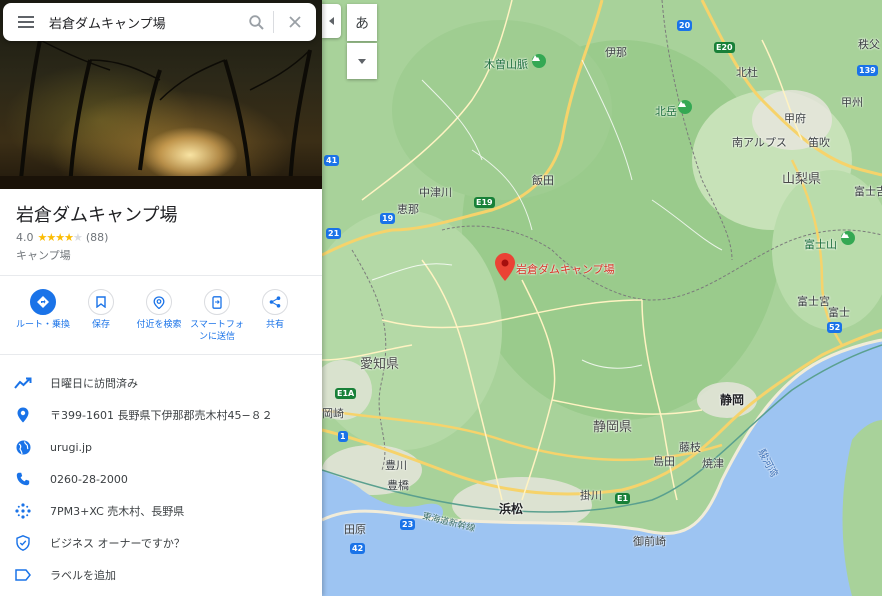 This screenshot has width=882, height=596. I want to click on label-icon, so click(23, 575).